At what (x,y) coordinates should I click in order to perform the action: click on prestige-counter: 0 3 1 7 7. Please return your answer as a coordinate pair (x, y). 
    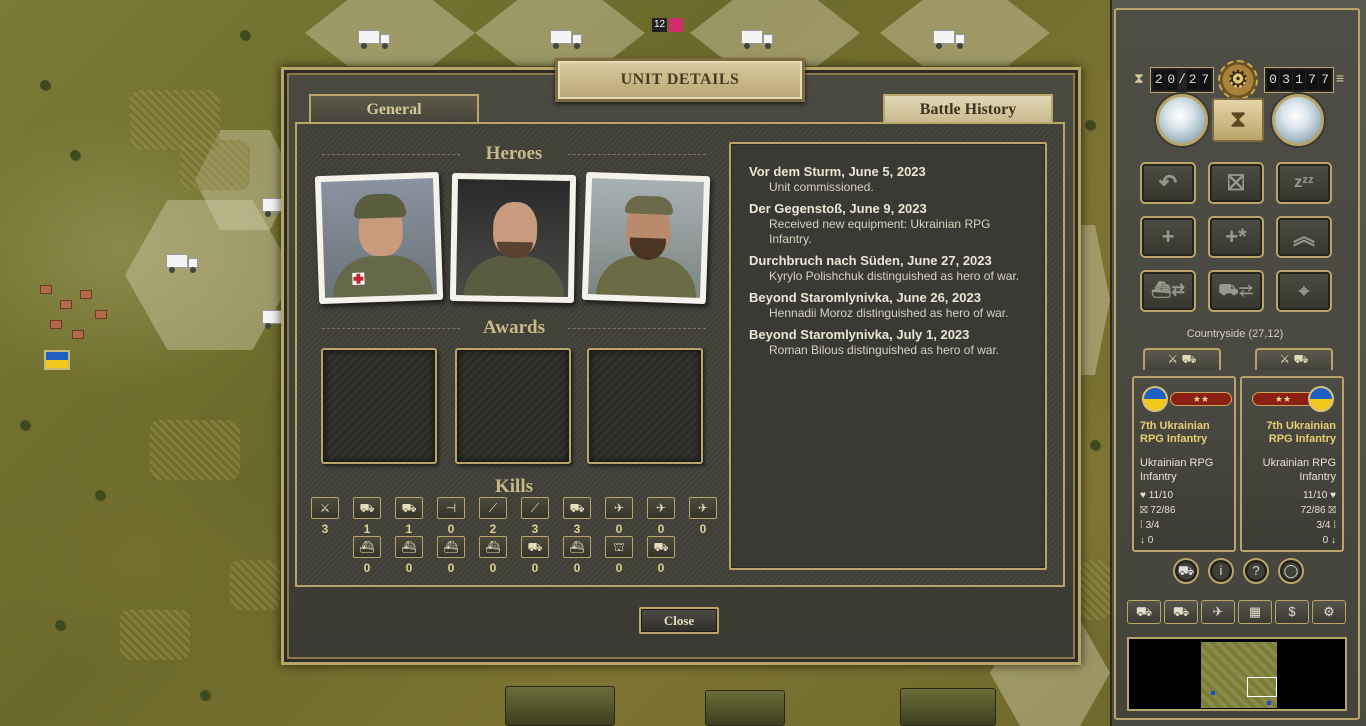
    Looking at the image, I should click on (1299, 80).